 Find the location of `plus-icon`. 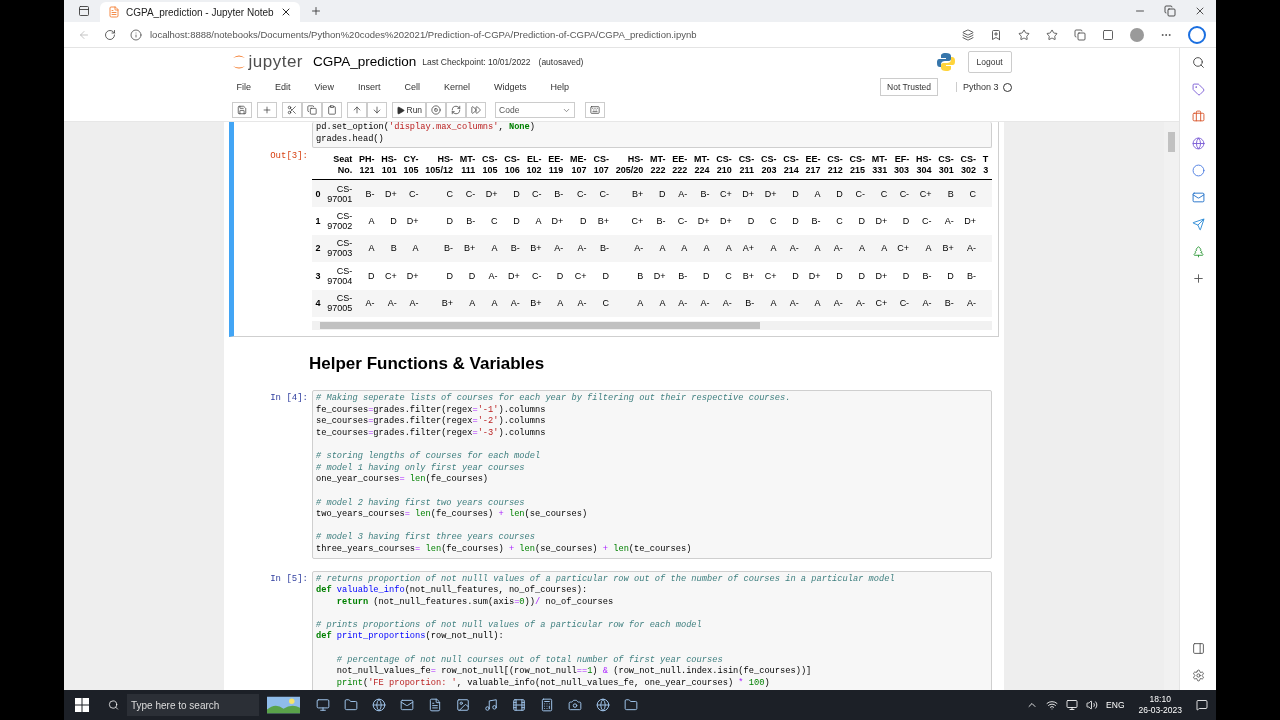

plus-icon is located at coordinates (1198, 278).